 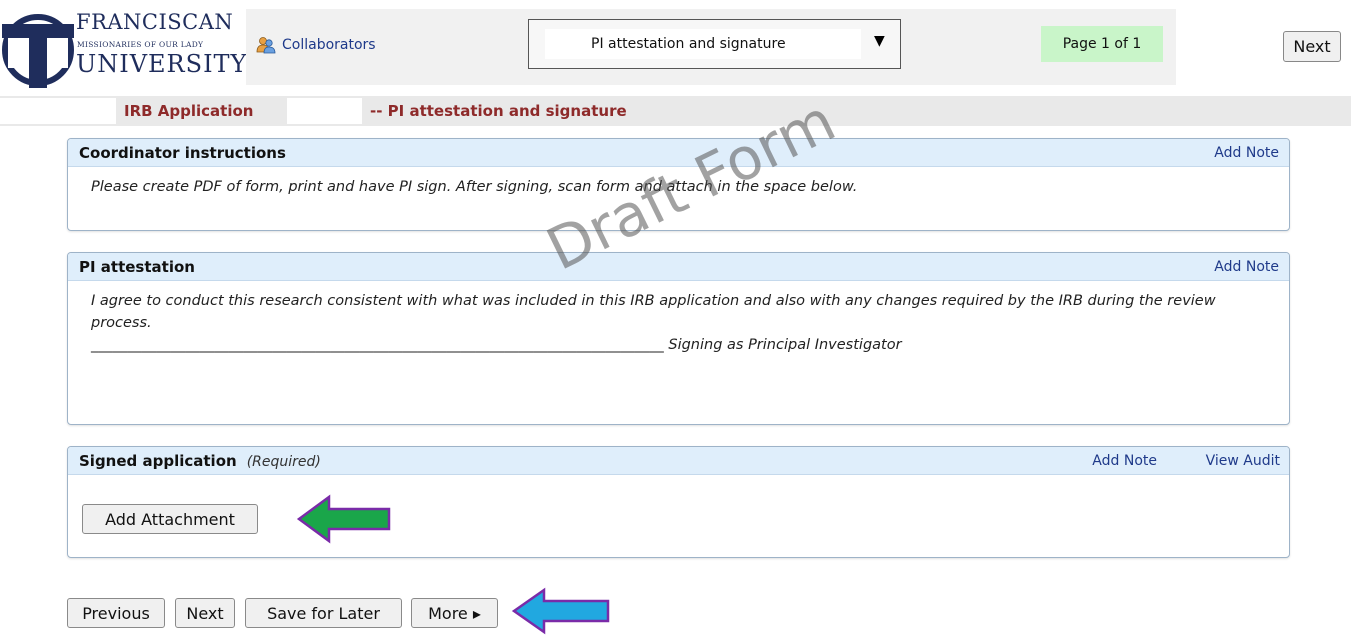 I want to click on add-attachment-button: Add Attachment, so click(x=170, y=519).